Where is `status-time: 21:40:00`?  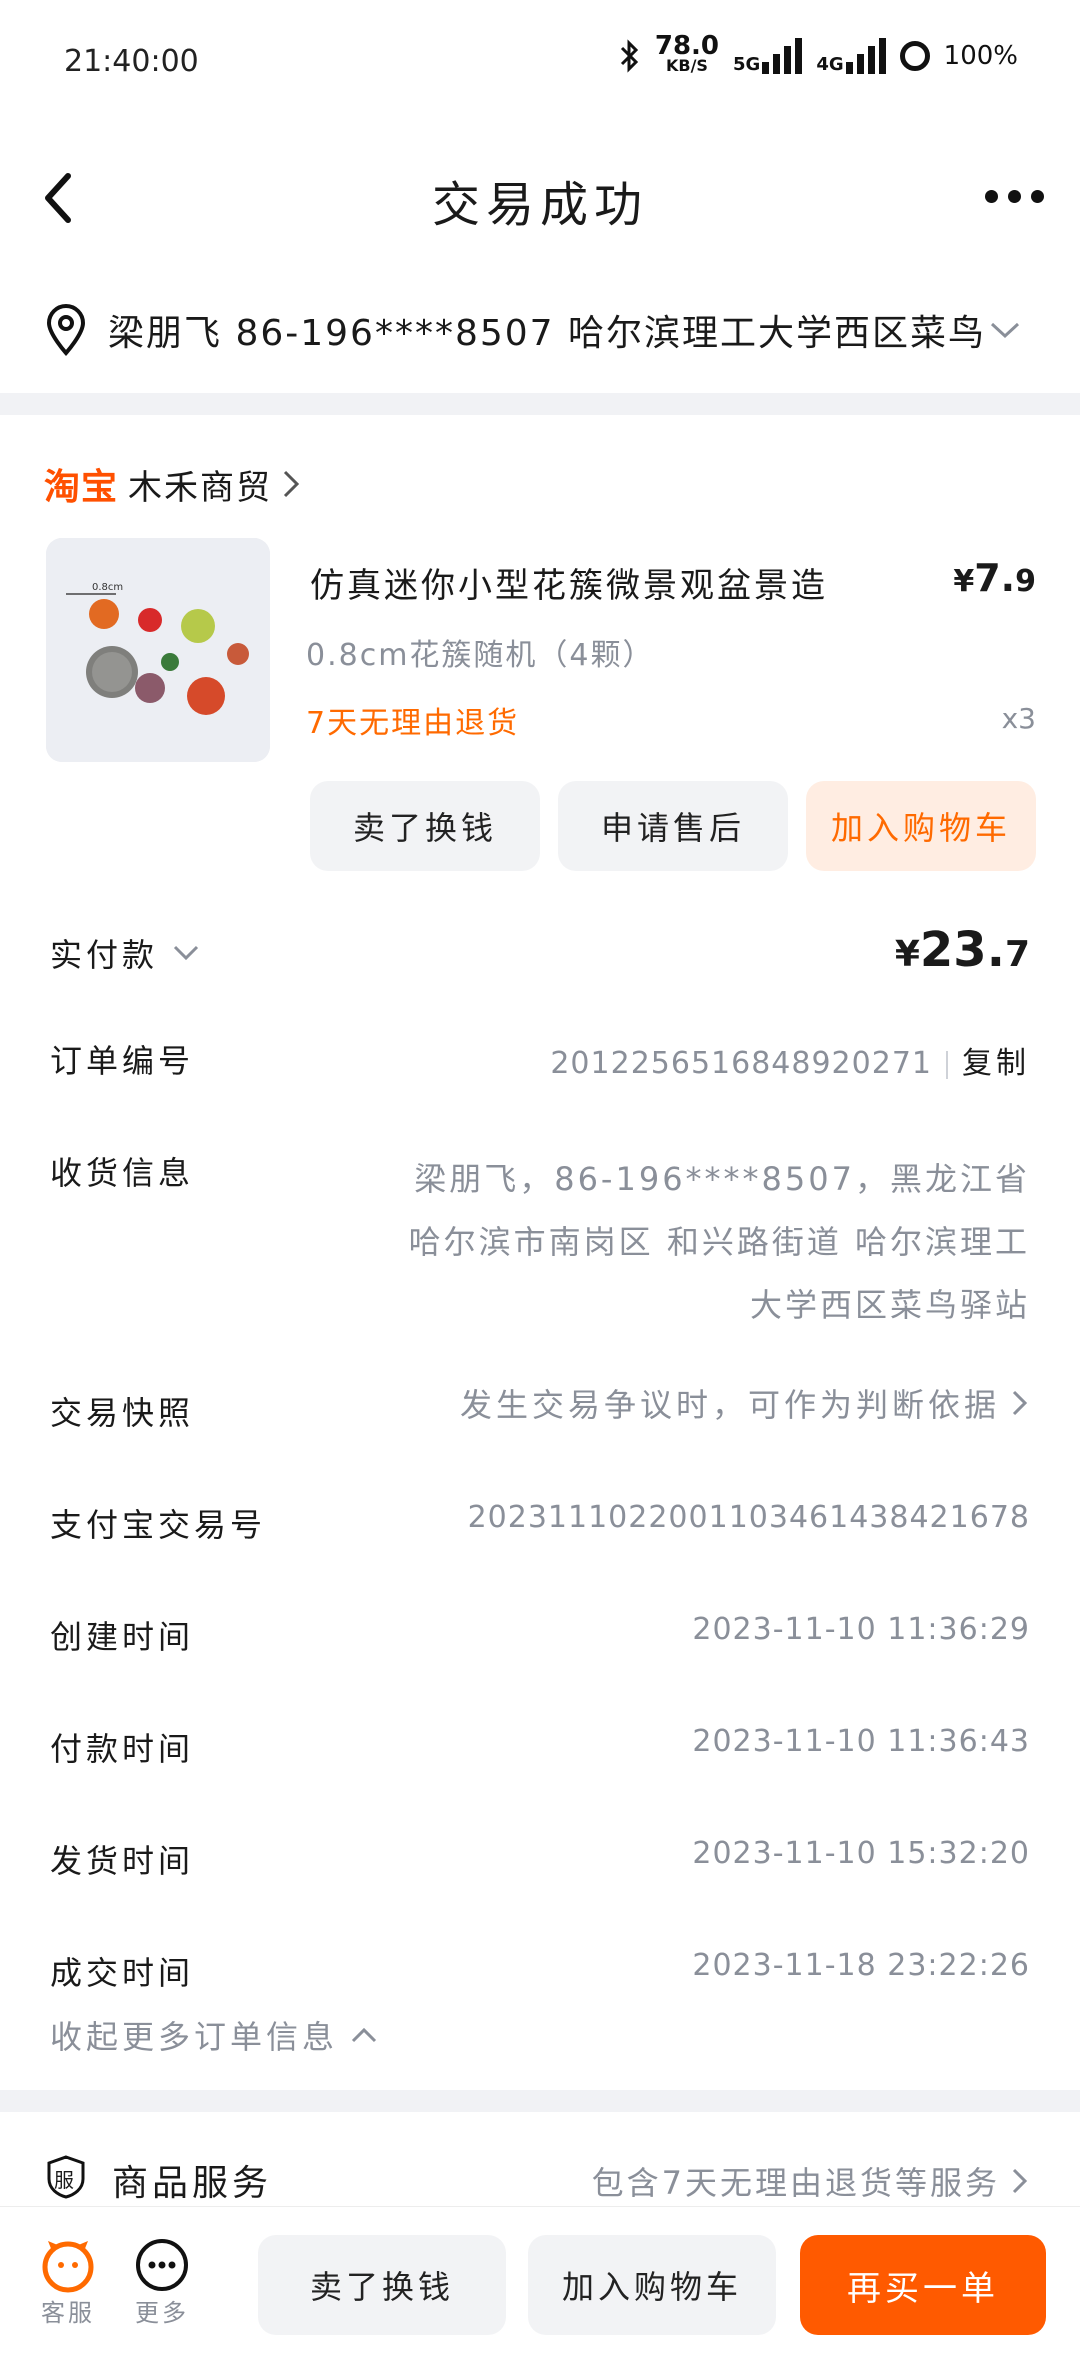 status-time: 21:40:00 is located at coordinates (131, 61).